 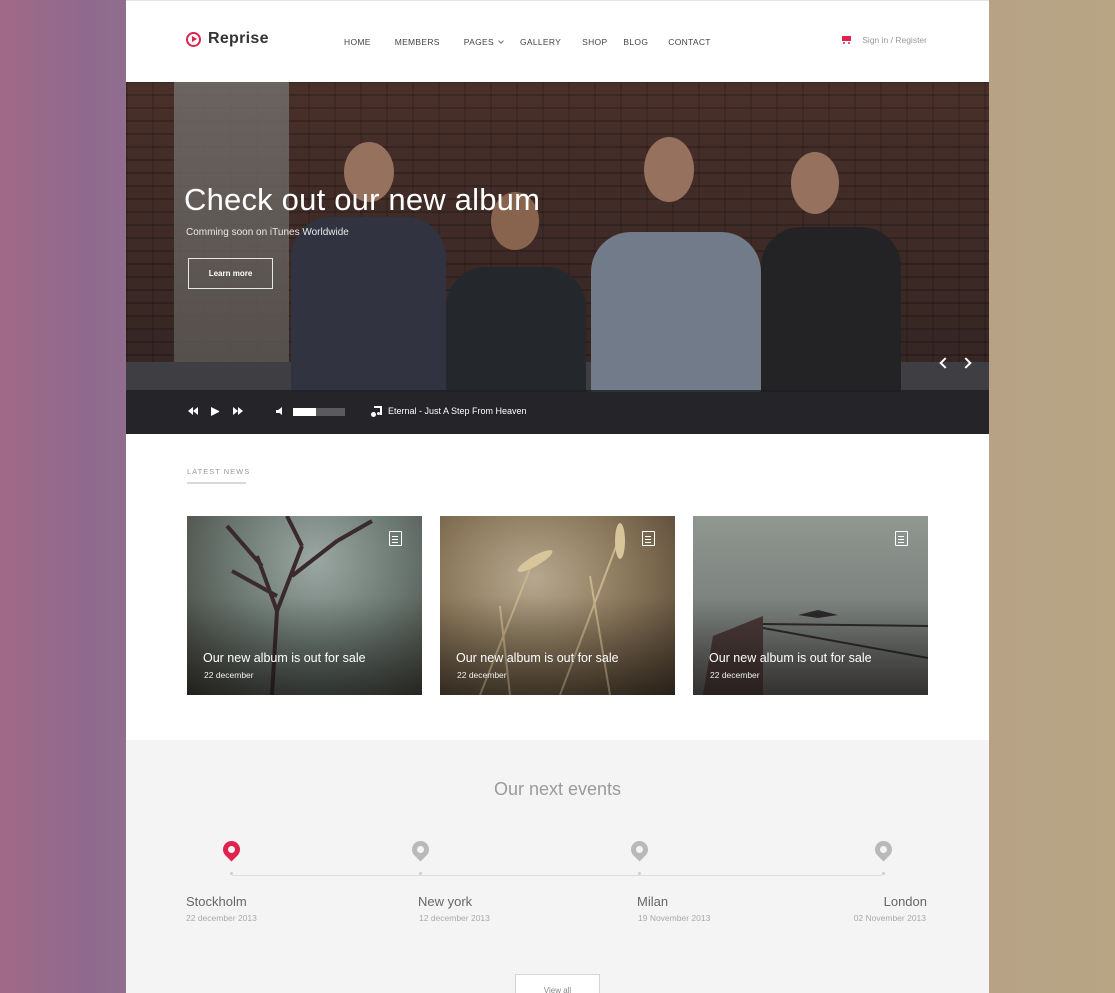 I want to click on learn-more-button: Learn more, so click(x=230, y=273).